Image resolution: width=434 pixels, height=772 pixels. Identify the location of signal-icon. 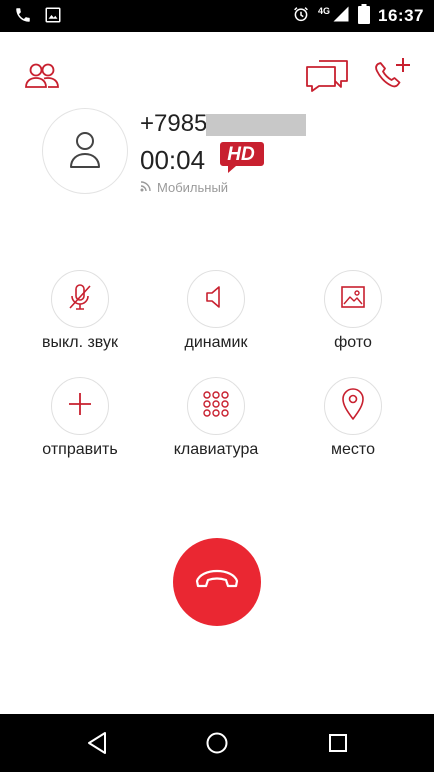
(341, 16).